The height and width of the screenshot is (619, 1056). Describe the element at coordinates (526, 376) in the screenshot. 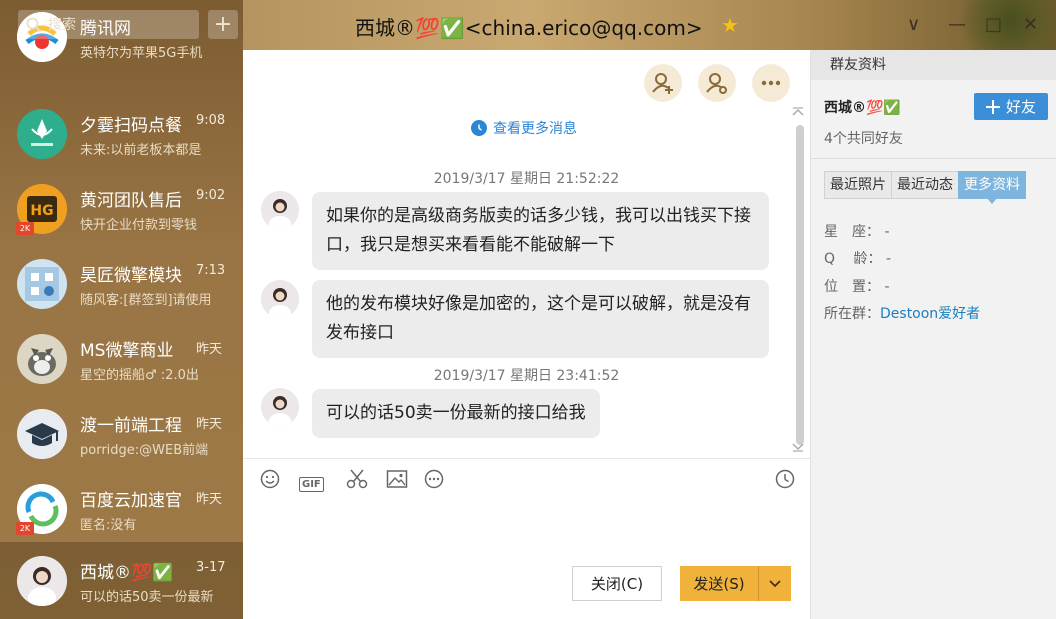

I see `message-timestamp: 2019/3/17 星期日 23:41:52` at that location.